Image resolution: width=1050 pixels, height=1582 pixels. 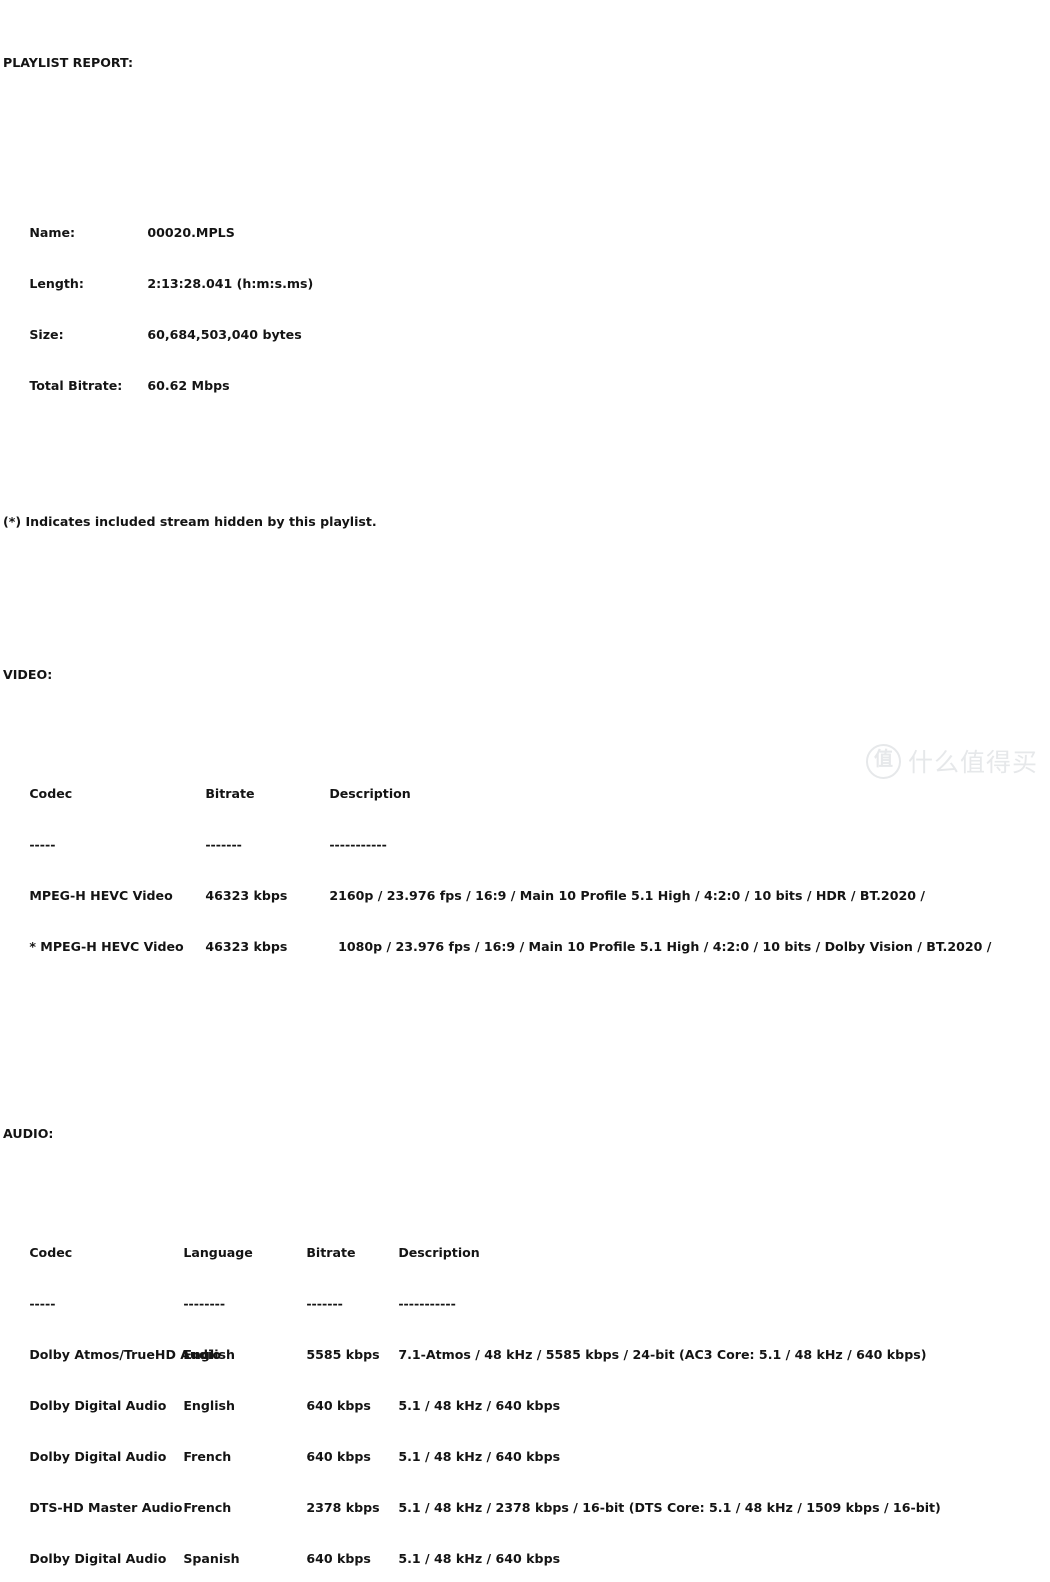 I want to click on audio-column-rules: ----- -------- ------- -----------, so click(x=525, y=1294).